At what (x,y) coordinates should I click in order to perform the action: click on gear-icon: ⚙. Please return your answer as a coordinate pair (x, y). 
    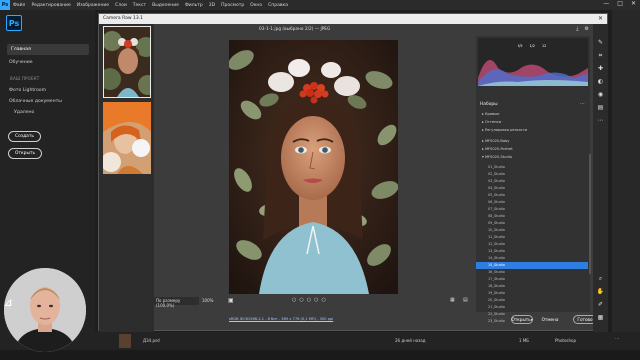
    Looking at the image, I should click on (587, 29).